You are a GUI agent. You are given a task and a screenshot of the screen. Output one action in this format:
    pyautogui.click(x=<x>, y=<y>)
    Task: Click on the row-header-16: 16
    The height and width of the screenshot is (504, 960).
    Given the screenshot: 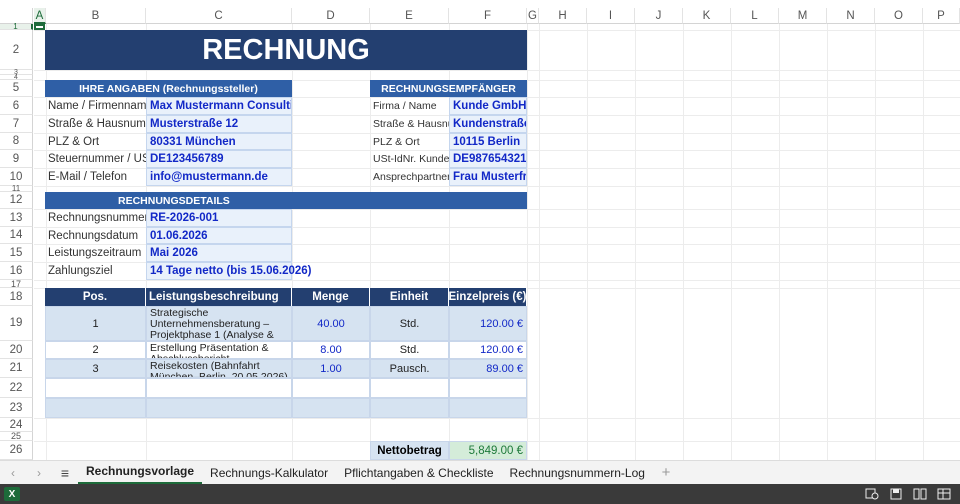 What is the action you would take?
    pyautogui.click(x=16, y=271)
    